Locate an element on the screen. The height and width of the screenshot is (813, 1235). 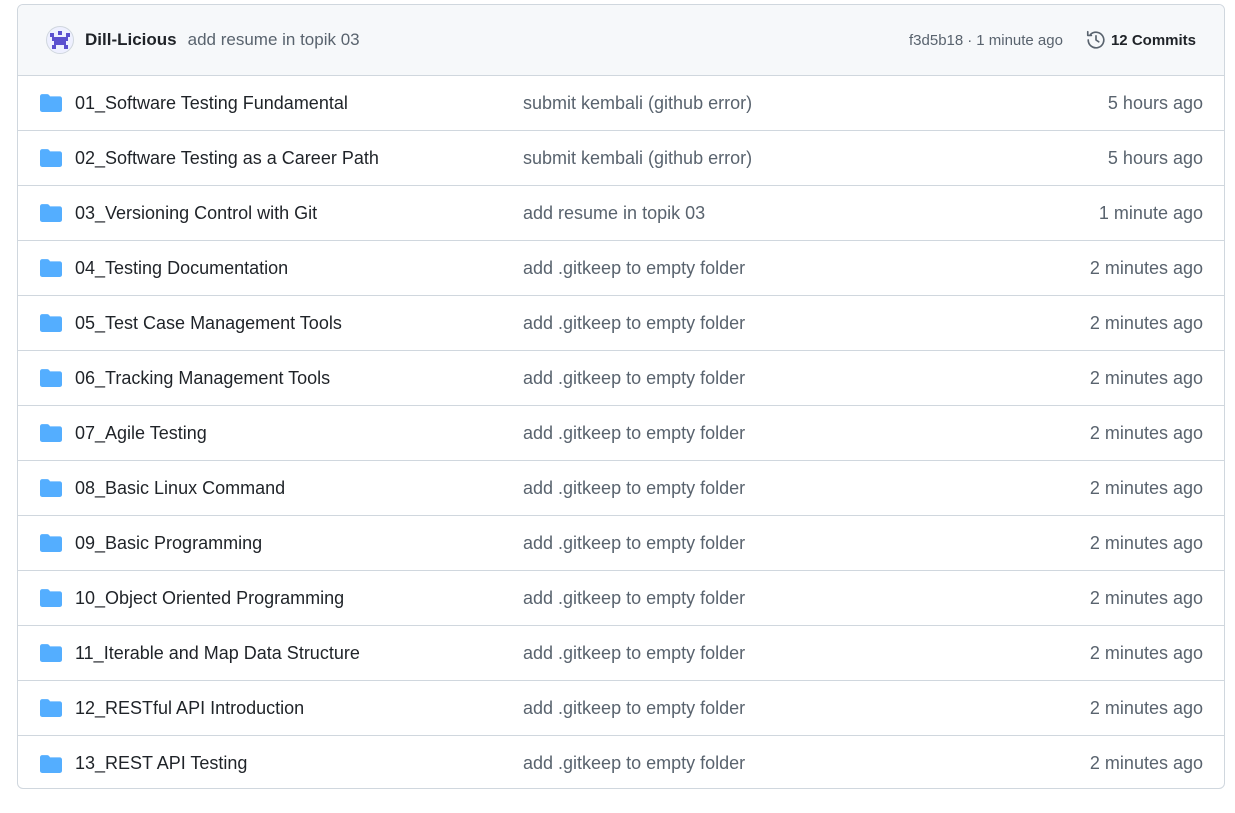
file-name-link: 01_Software Testing Fundamental is located at coordinates (211, 103).